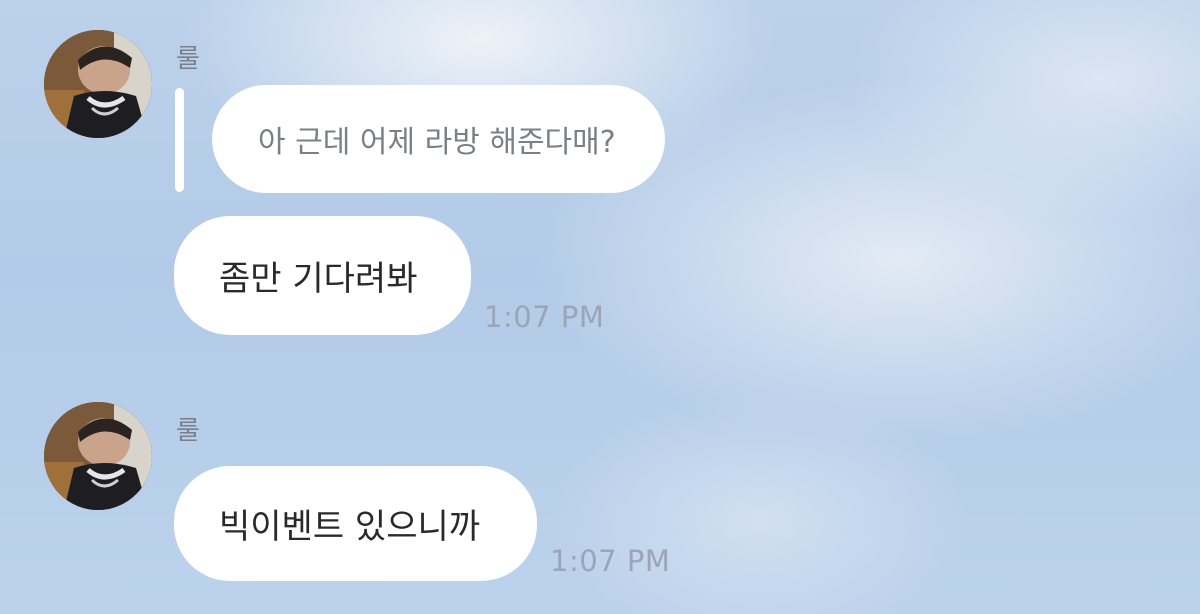  I want to click on message-text: 좀만 기다려봐, so click(318, 279).